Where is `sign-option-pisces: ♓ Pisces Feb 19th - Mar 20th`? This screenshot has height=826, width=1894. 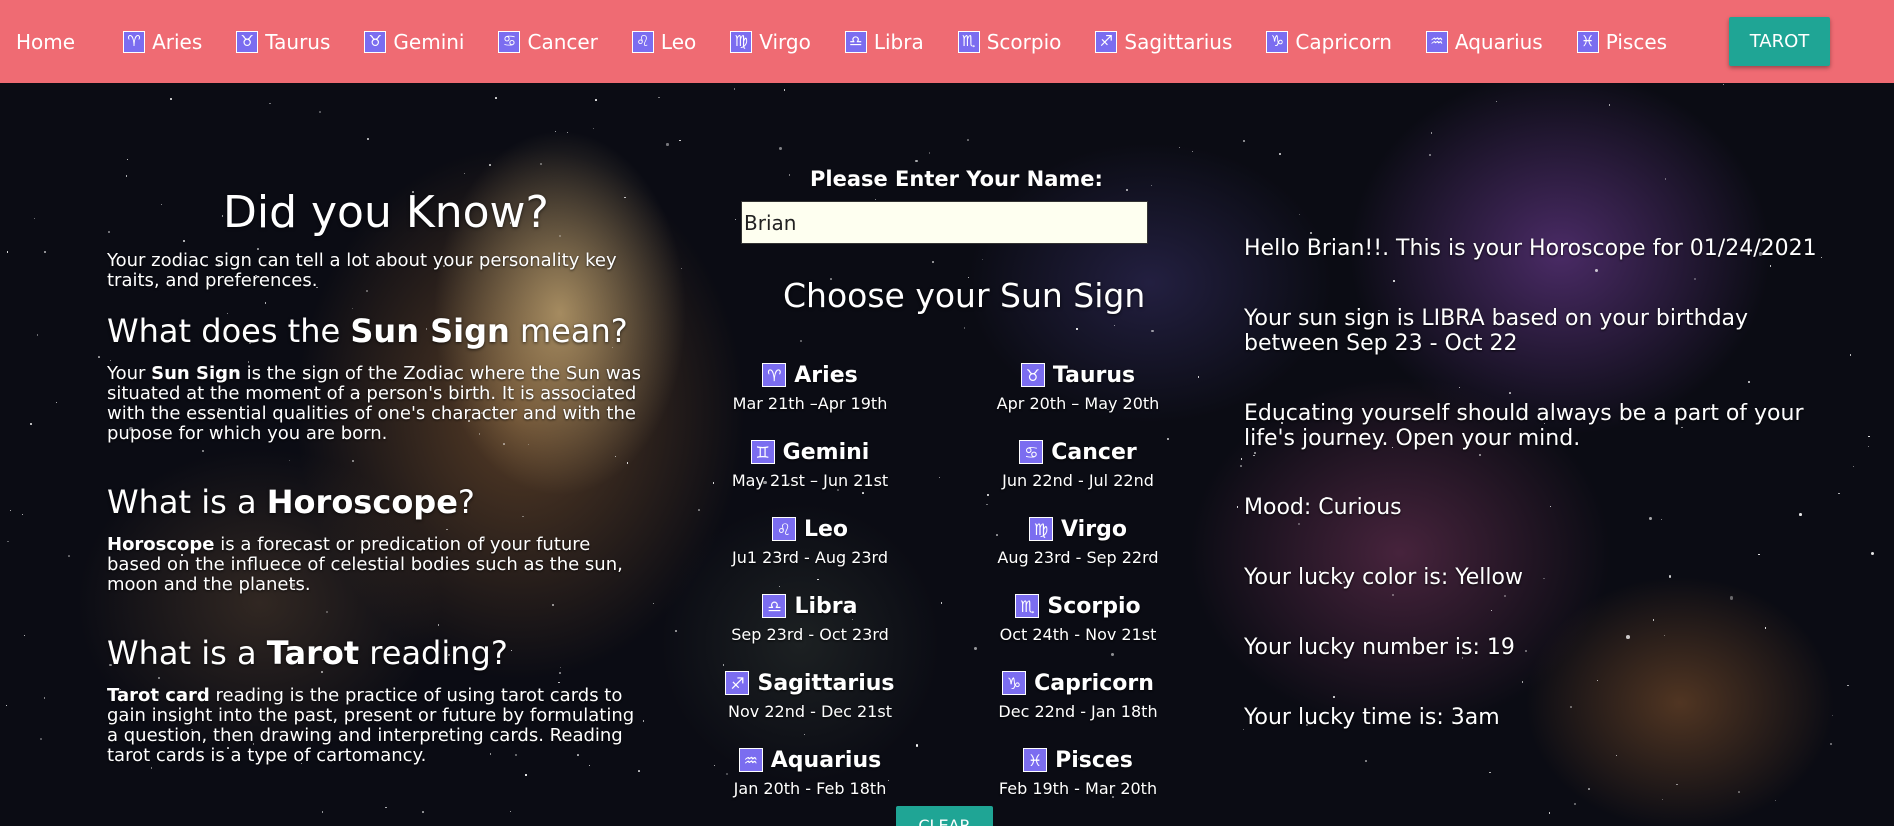
sign-option-pisces: ♓ Pisces Feb 19th - Mar 20th is located at coordinates (1078, 772).